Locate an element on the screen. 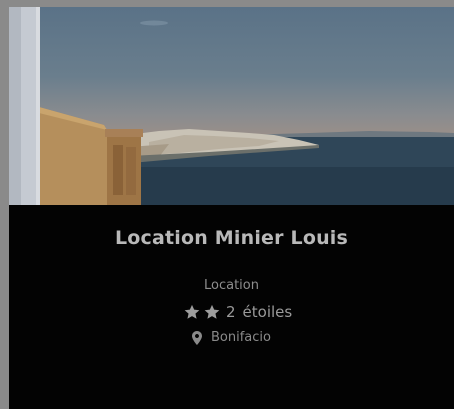  city-label: Bonifacio is located at coordinates (241, 337).